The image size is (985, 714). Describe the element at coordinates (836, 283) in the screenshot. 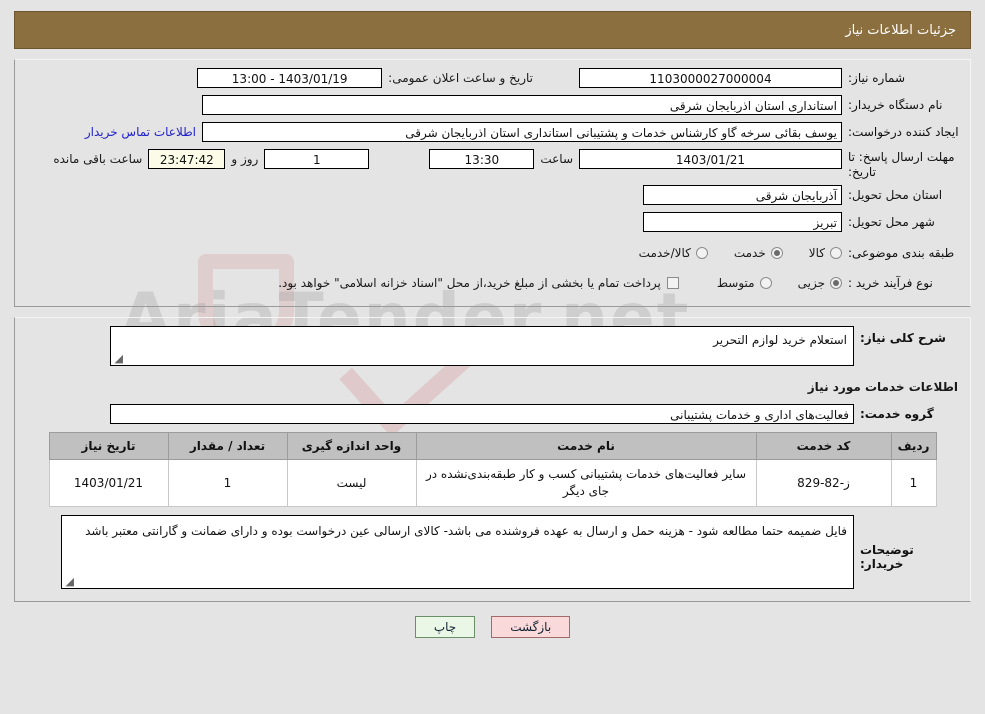

I see `radio-jozi-icon` at that location.